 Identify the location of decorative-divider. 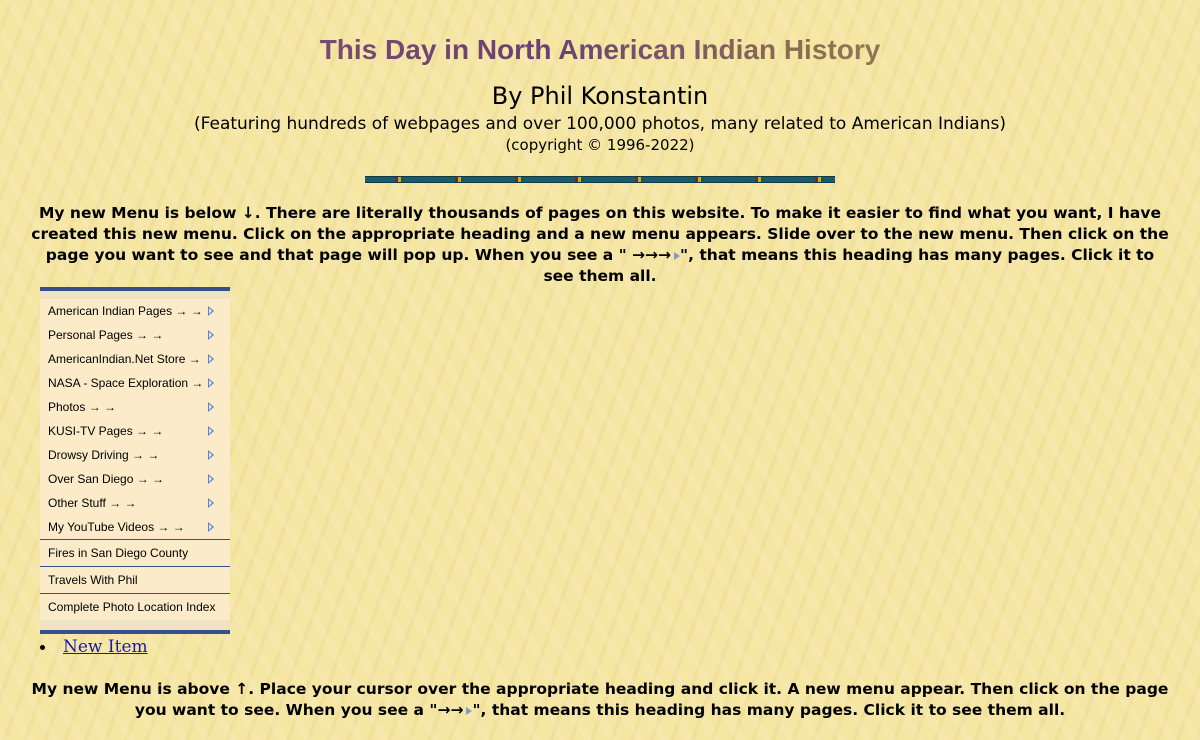
(600, 179).